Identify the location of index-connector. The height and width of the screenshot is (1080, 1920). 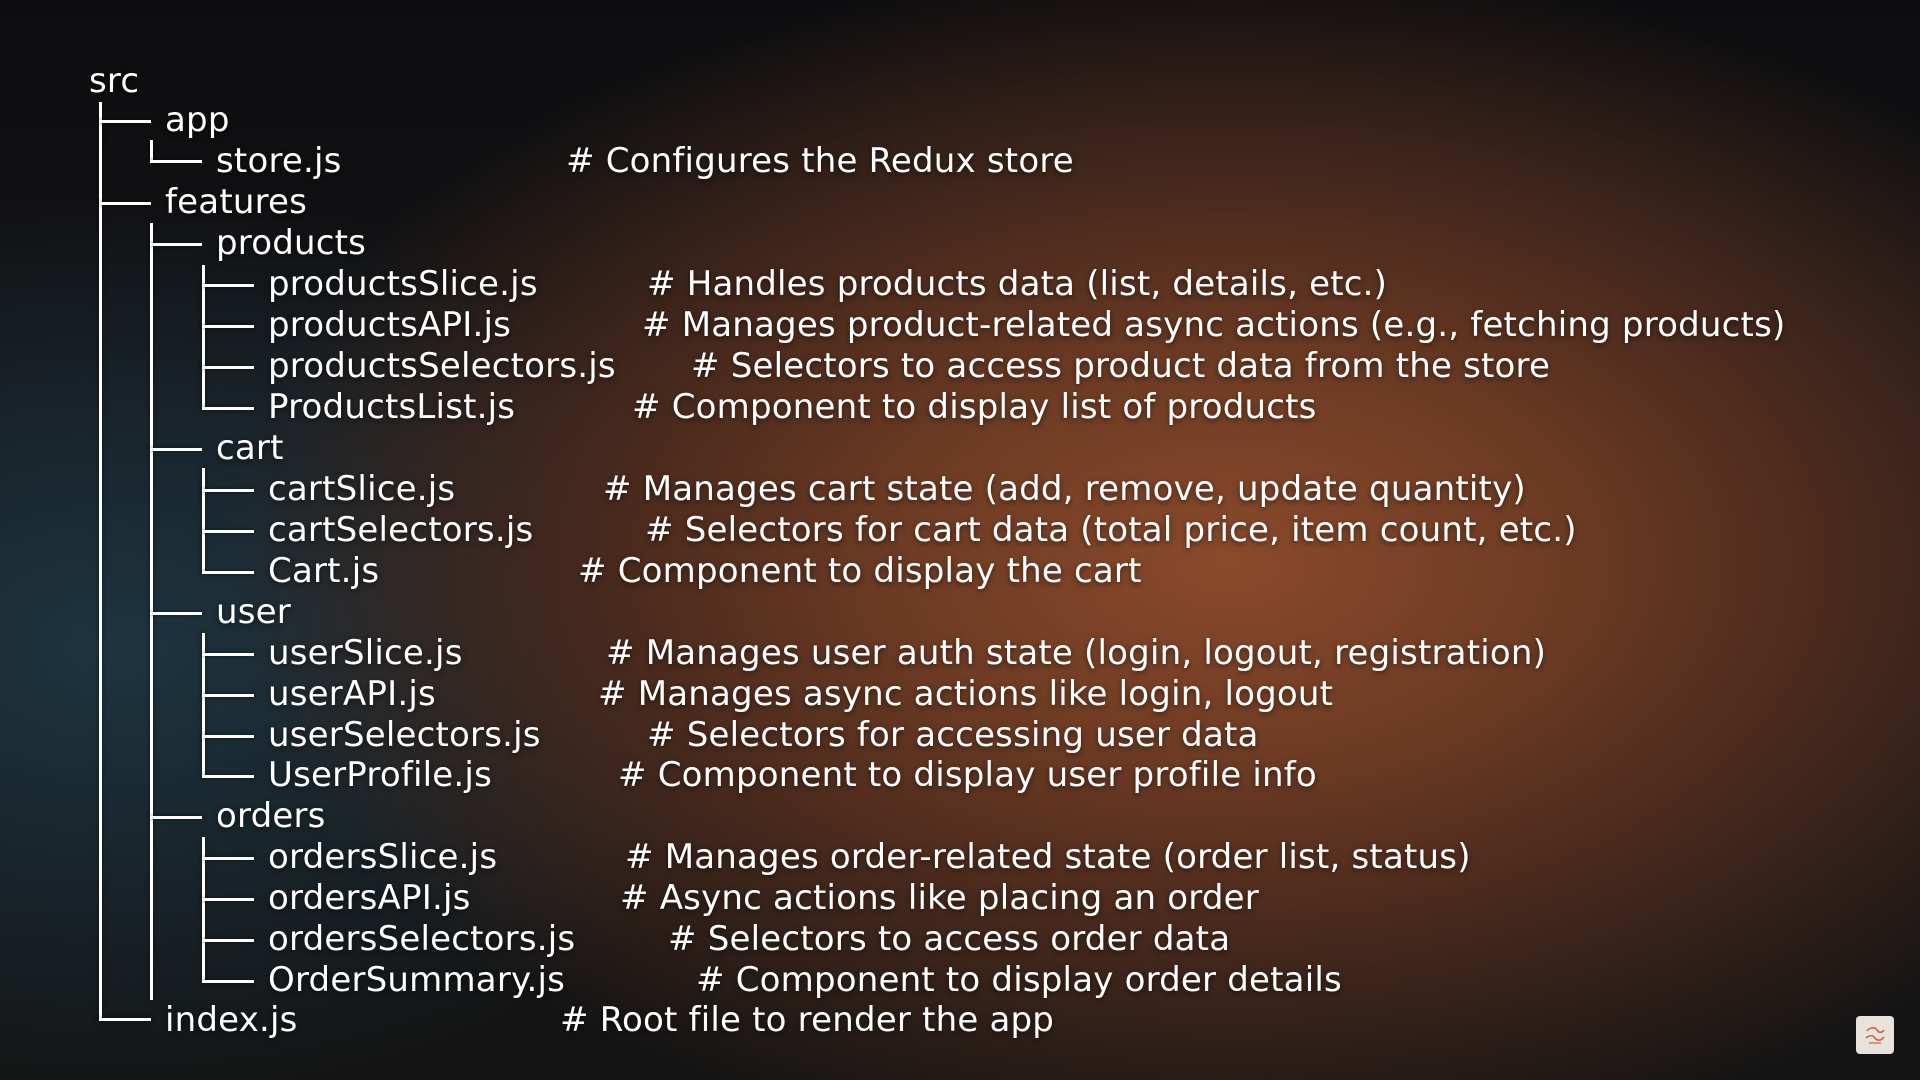
(125, 1019).